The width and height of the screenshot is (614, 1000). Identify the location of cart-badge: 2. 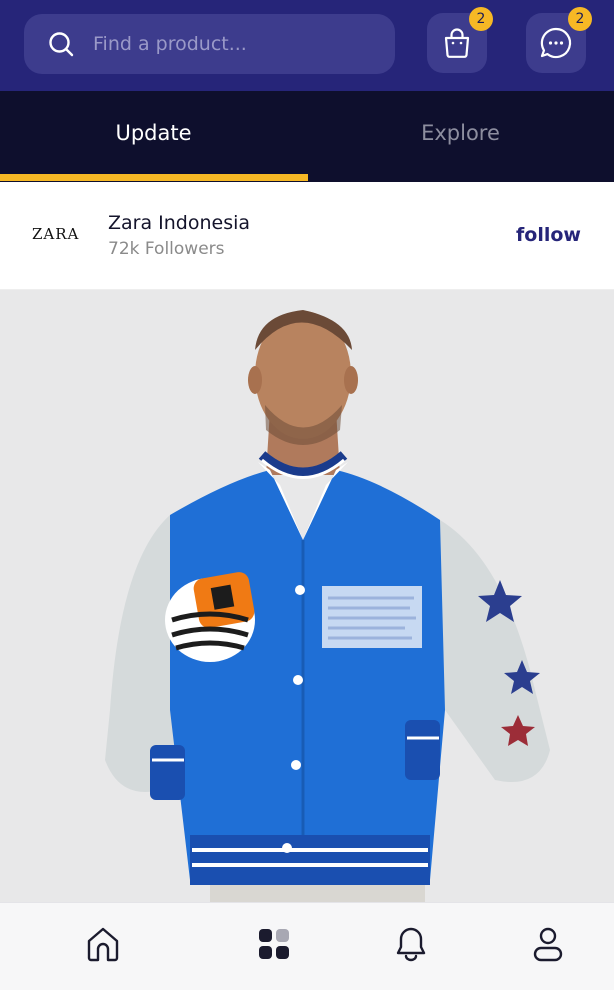
(481, 19).